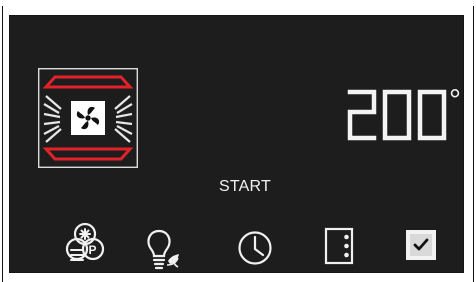  I want to click on confirm-button, so click(424, 248).